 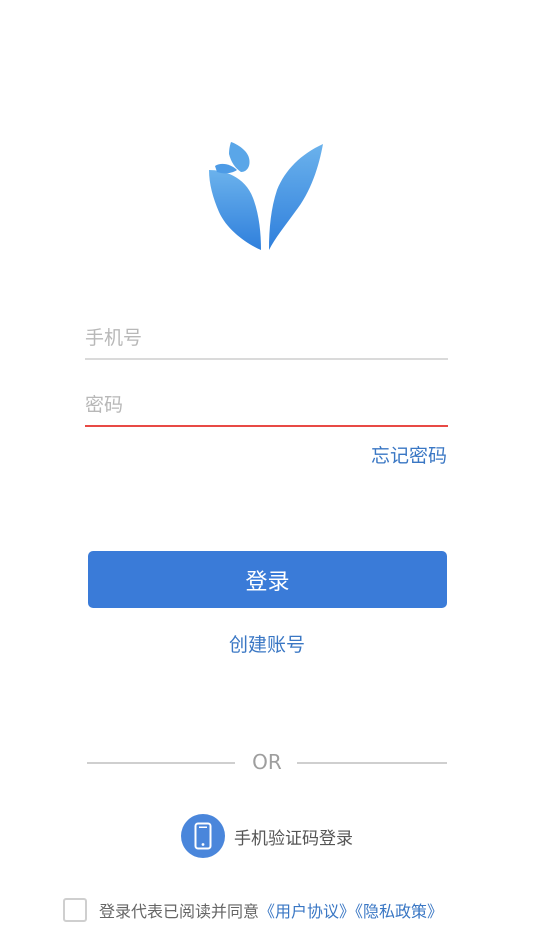 I want to click on sms-login-button: 手机验证码登录, so click(x=267, y=836).